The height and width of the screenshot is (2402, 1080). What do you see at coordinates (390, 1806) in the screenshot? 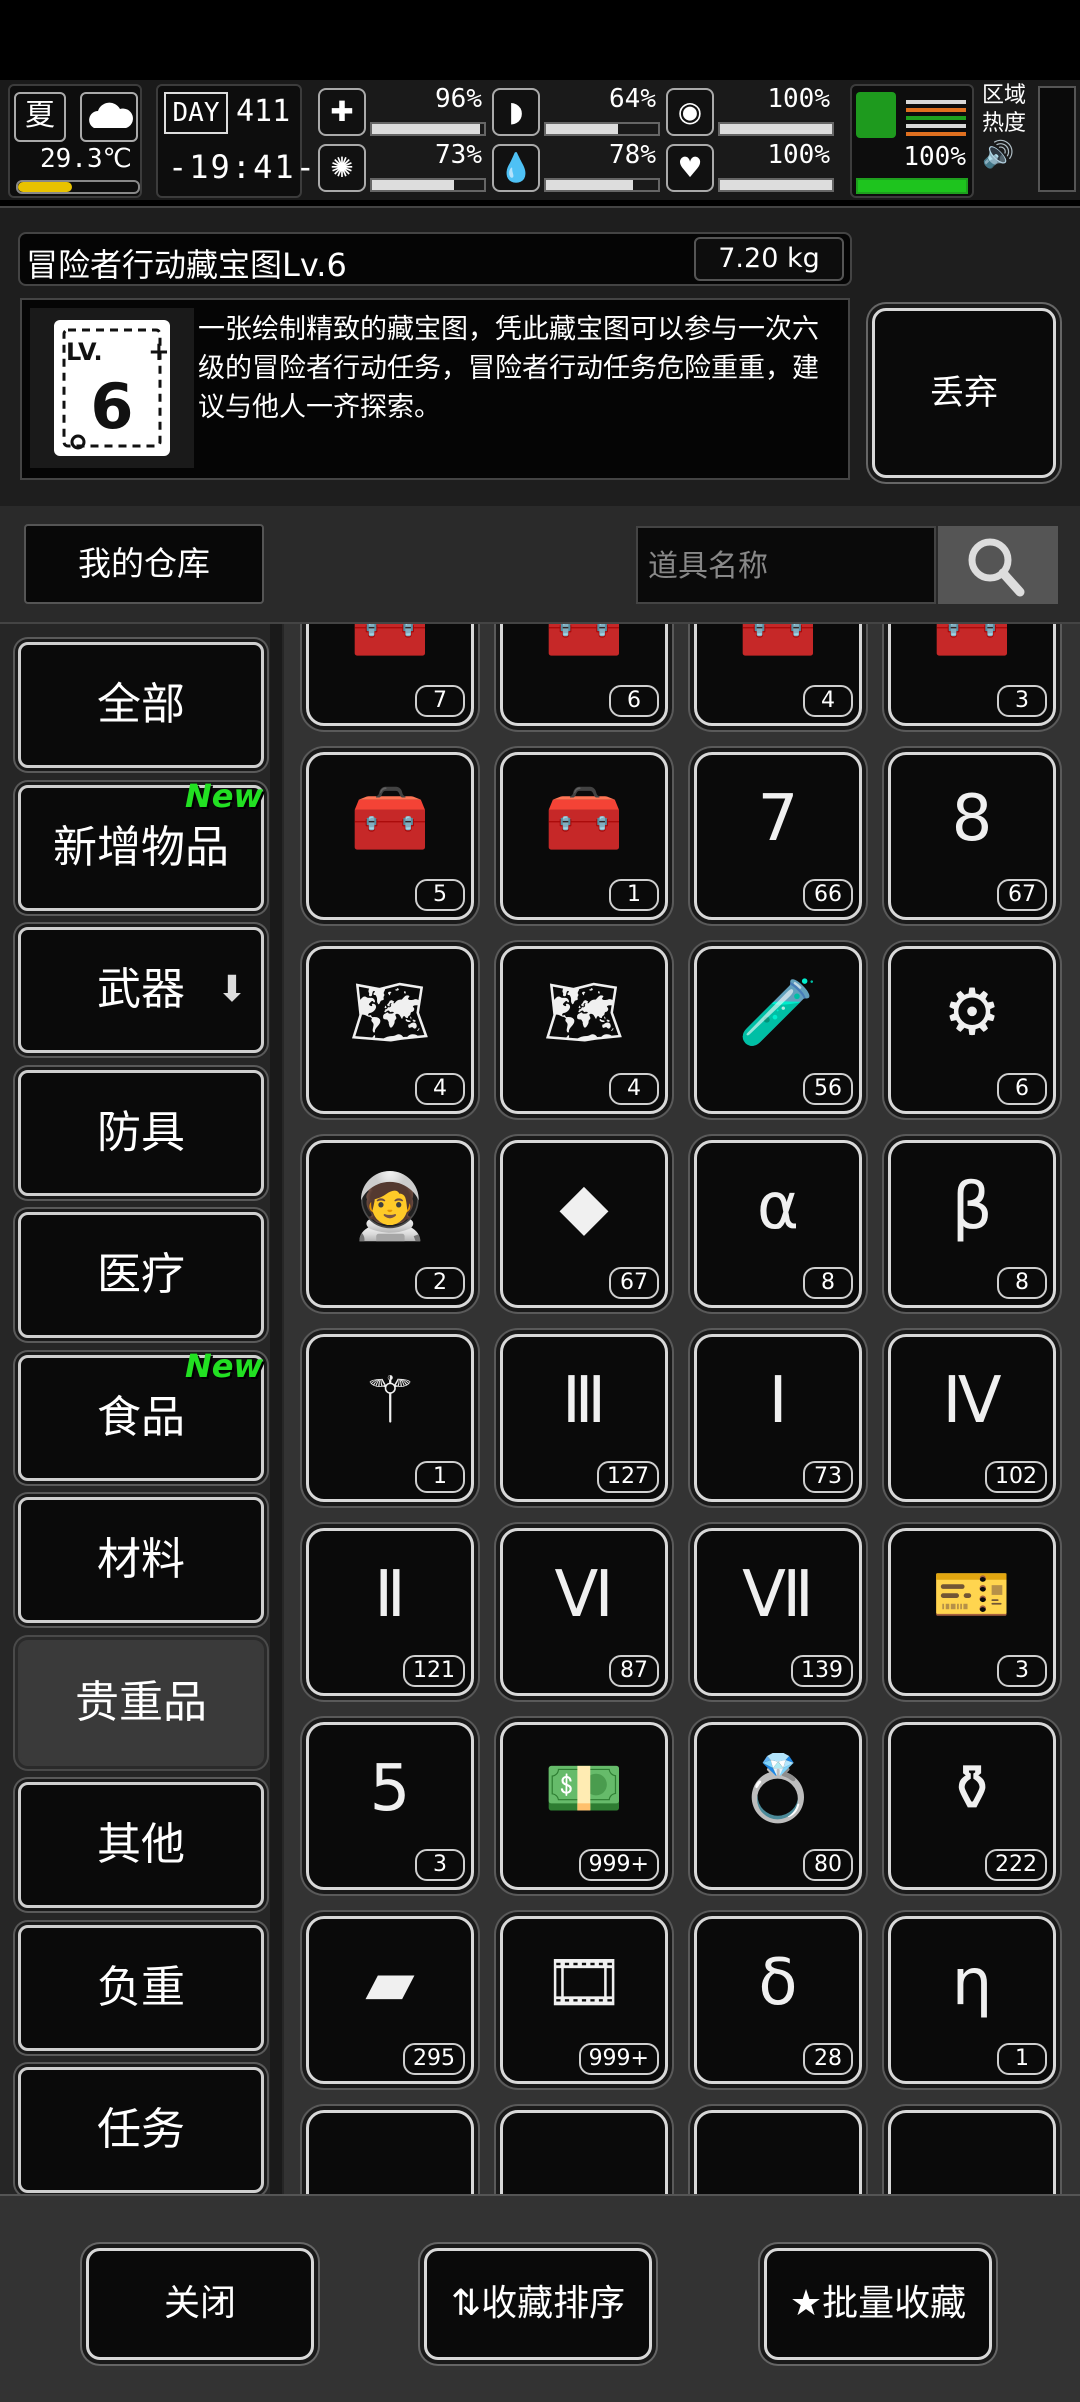
I see `inventory-slot: 53` at bounding box center [390, 1806].